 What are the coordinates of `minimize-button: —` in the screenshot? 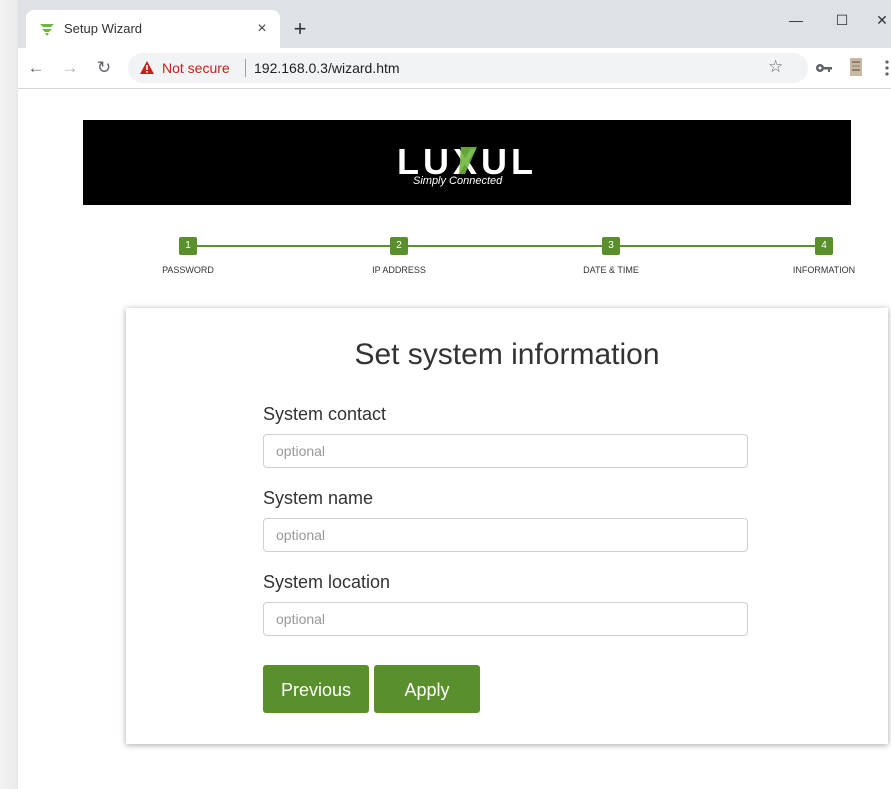 It's located at (796, 20).